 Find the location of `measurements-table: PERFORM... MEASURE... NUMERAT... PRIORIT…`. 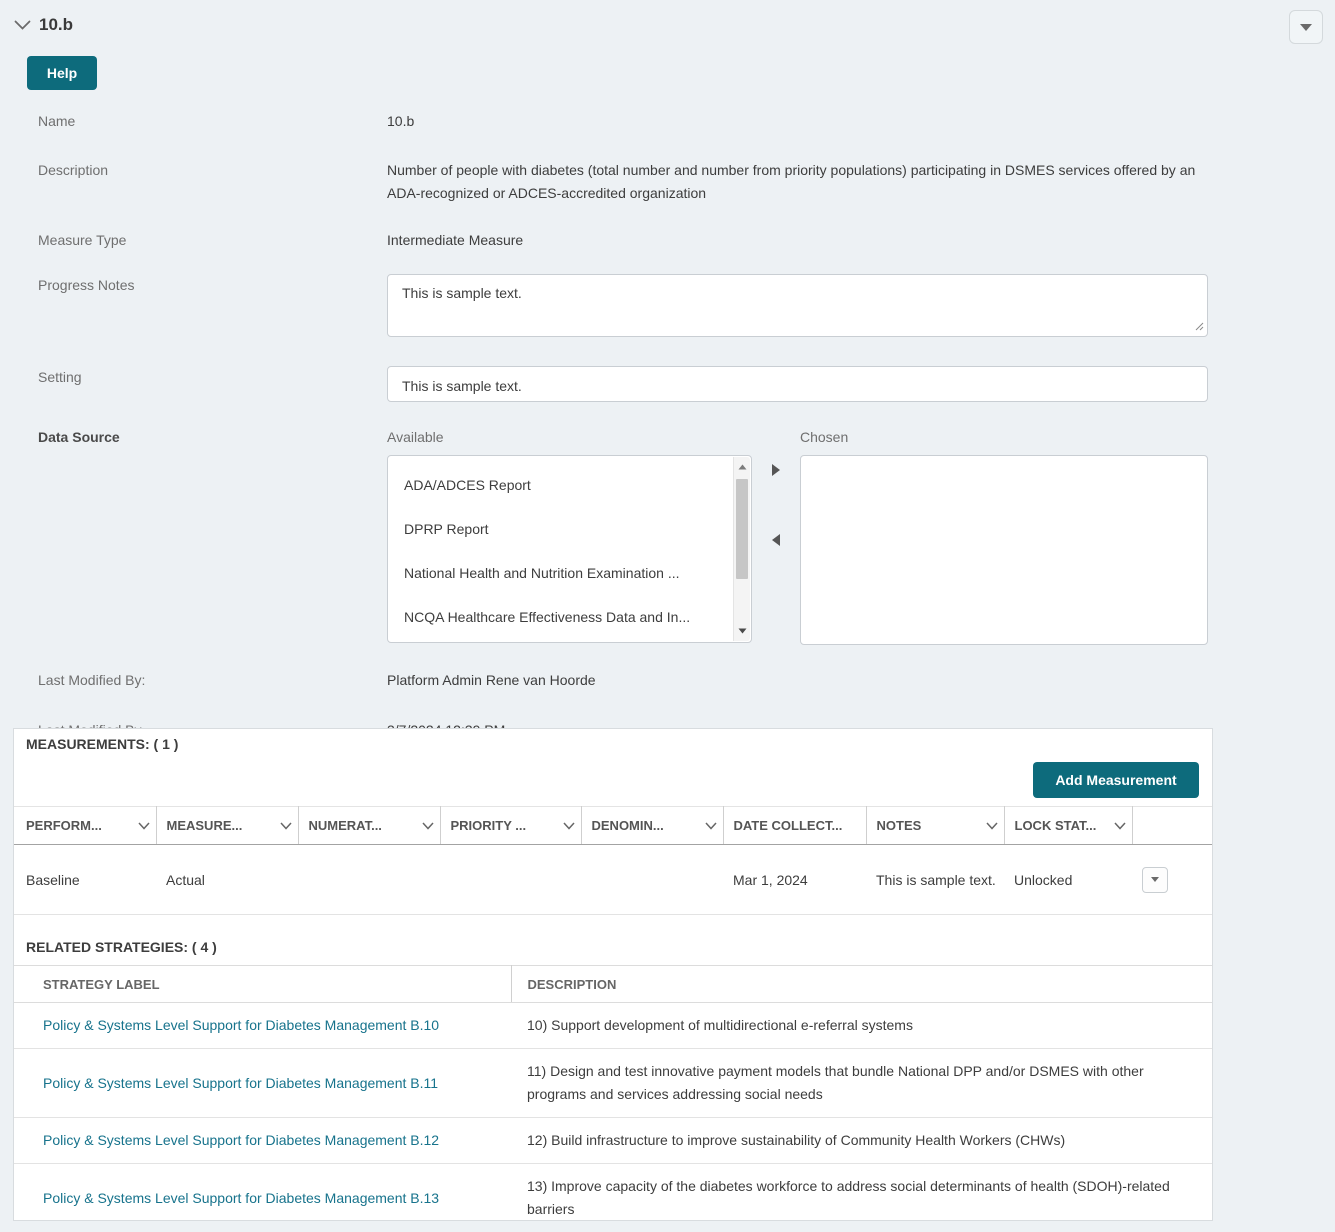

measurements-table: PERFORM... MEASURE... NUMERAT... PRIORIT… is located at coordinates (613, 860).